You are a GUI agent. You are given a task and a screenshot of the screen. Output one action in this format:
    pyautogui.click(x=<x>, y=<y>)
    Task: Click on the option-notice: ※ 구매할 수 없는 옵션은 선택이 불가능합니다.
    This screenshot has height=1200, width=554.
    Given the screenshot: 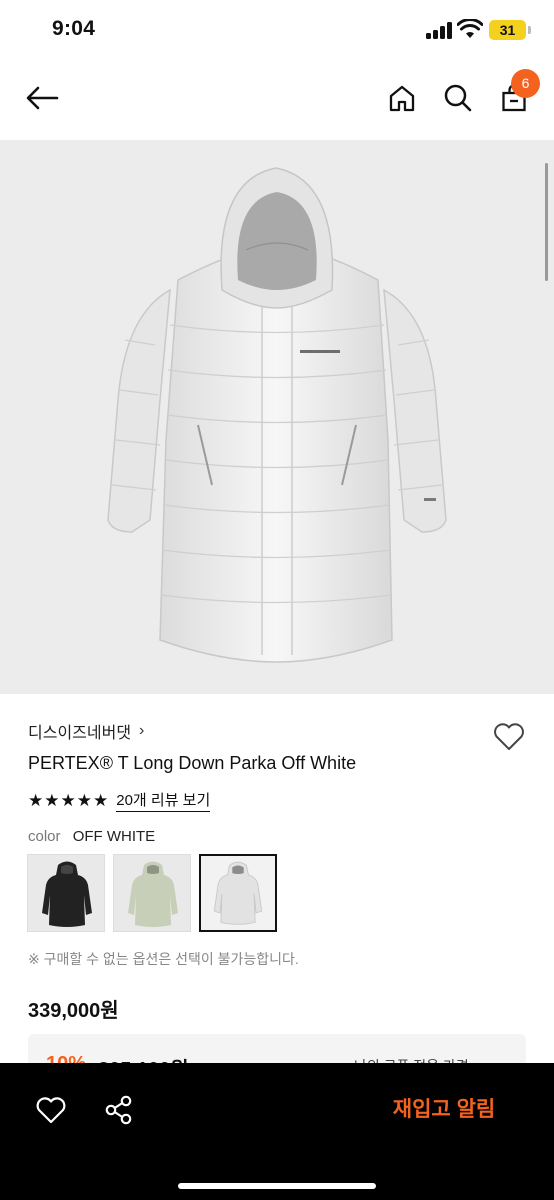 What is the action you would take?
    pyautogui.click(x=163, y=959)
    